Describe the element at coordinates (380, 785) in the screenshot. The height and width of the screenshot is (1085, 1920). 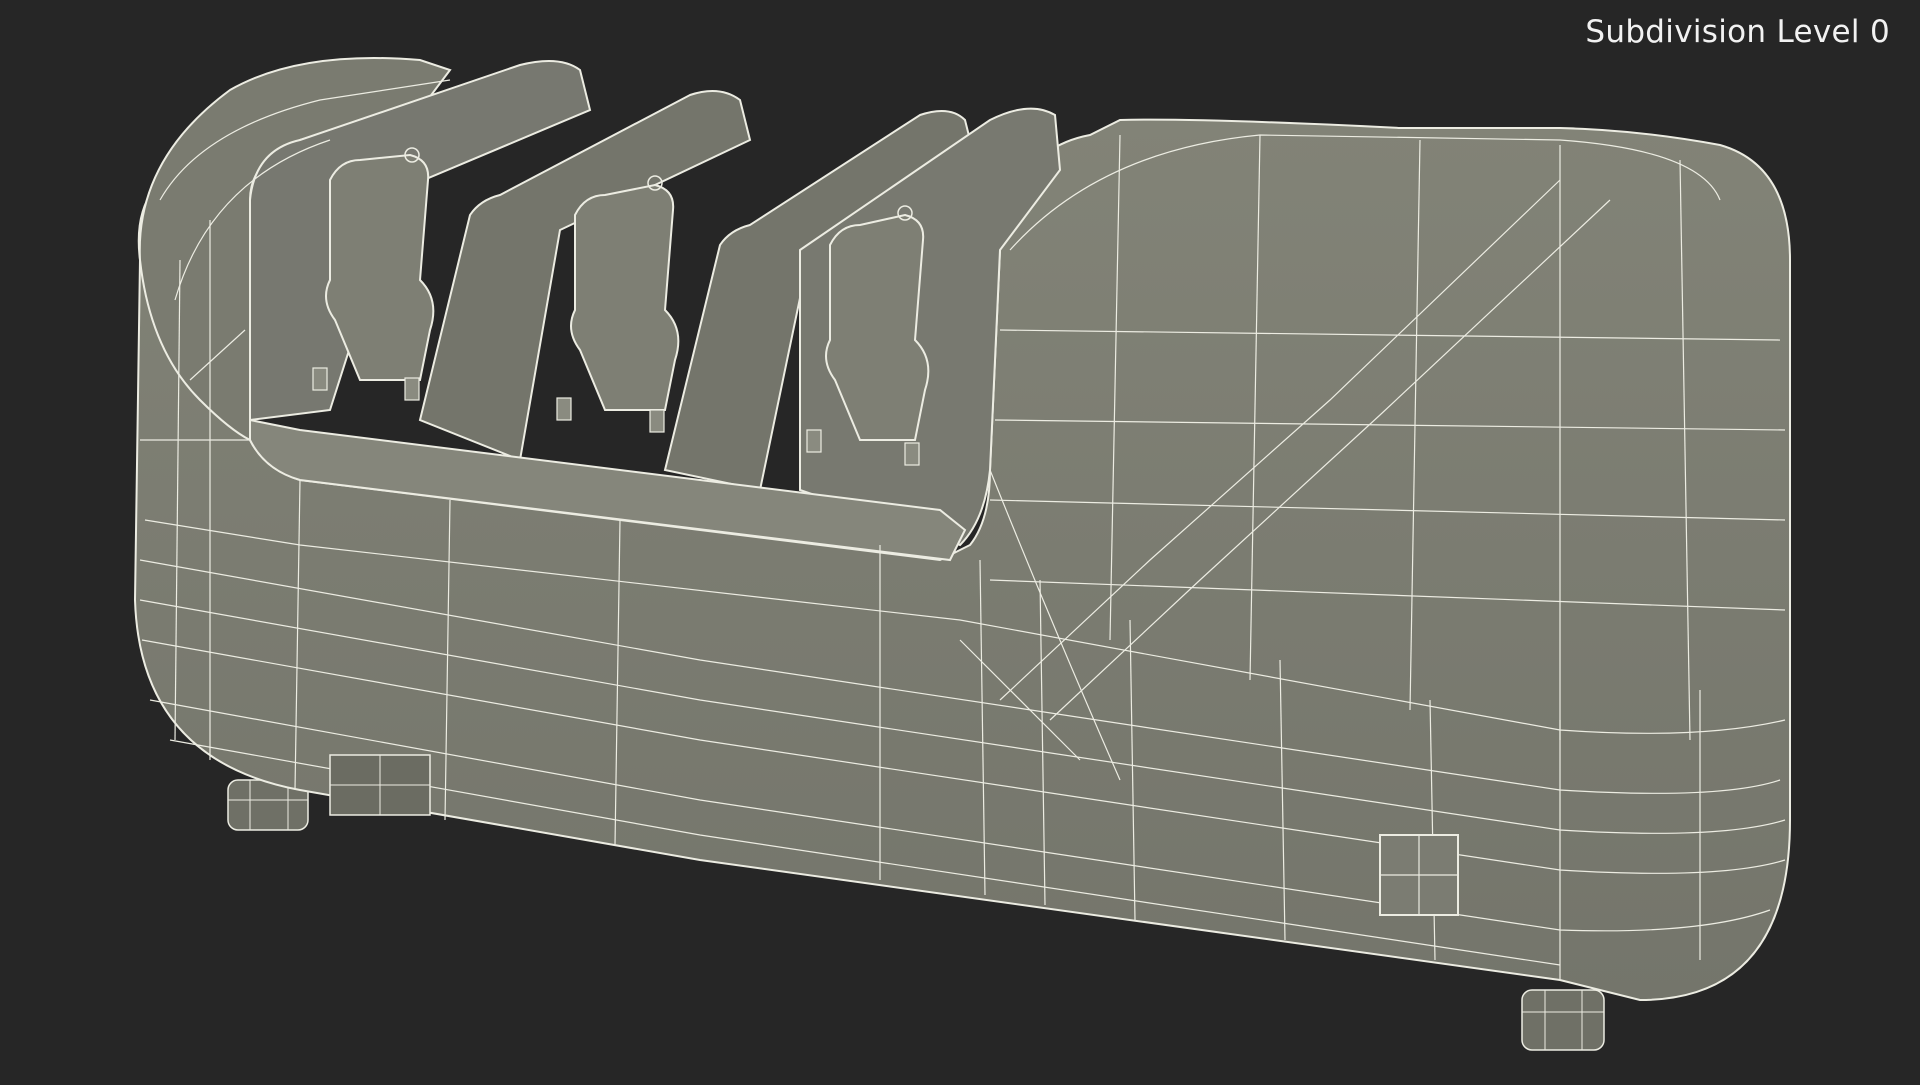
I see `cord-port` at that location.